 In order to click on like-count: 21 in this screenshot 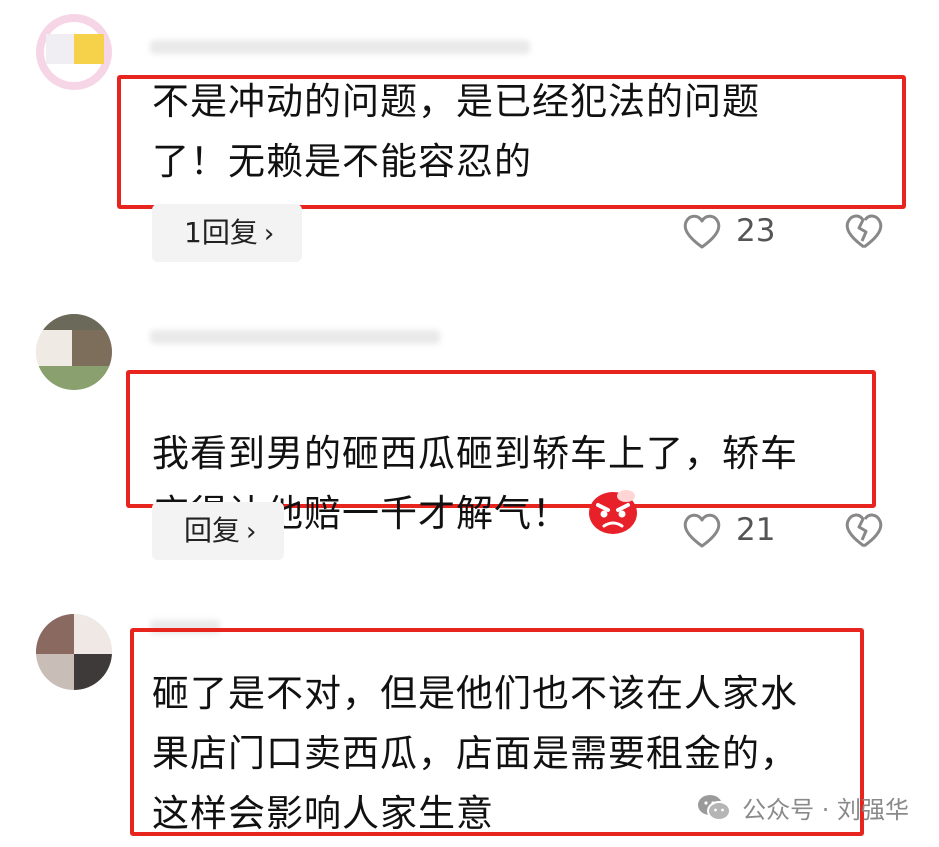, I will do `click(756, 530)`.